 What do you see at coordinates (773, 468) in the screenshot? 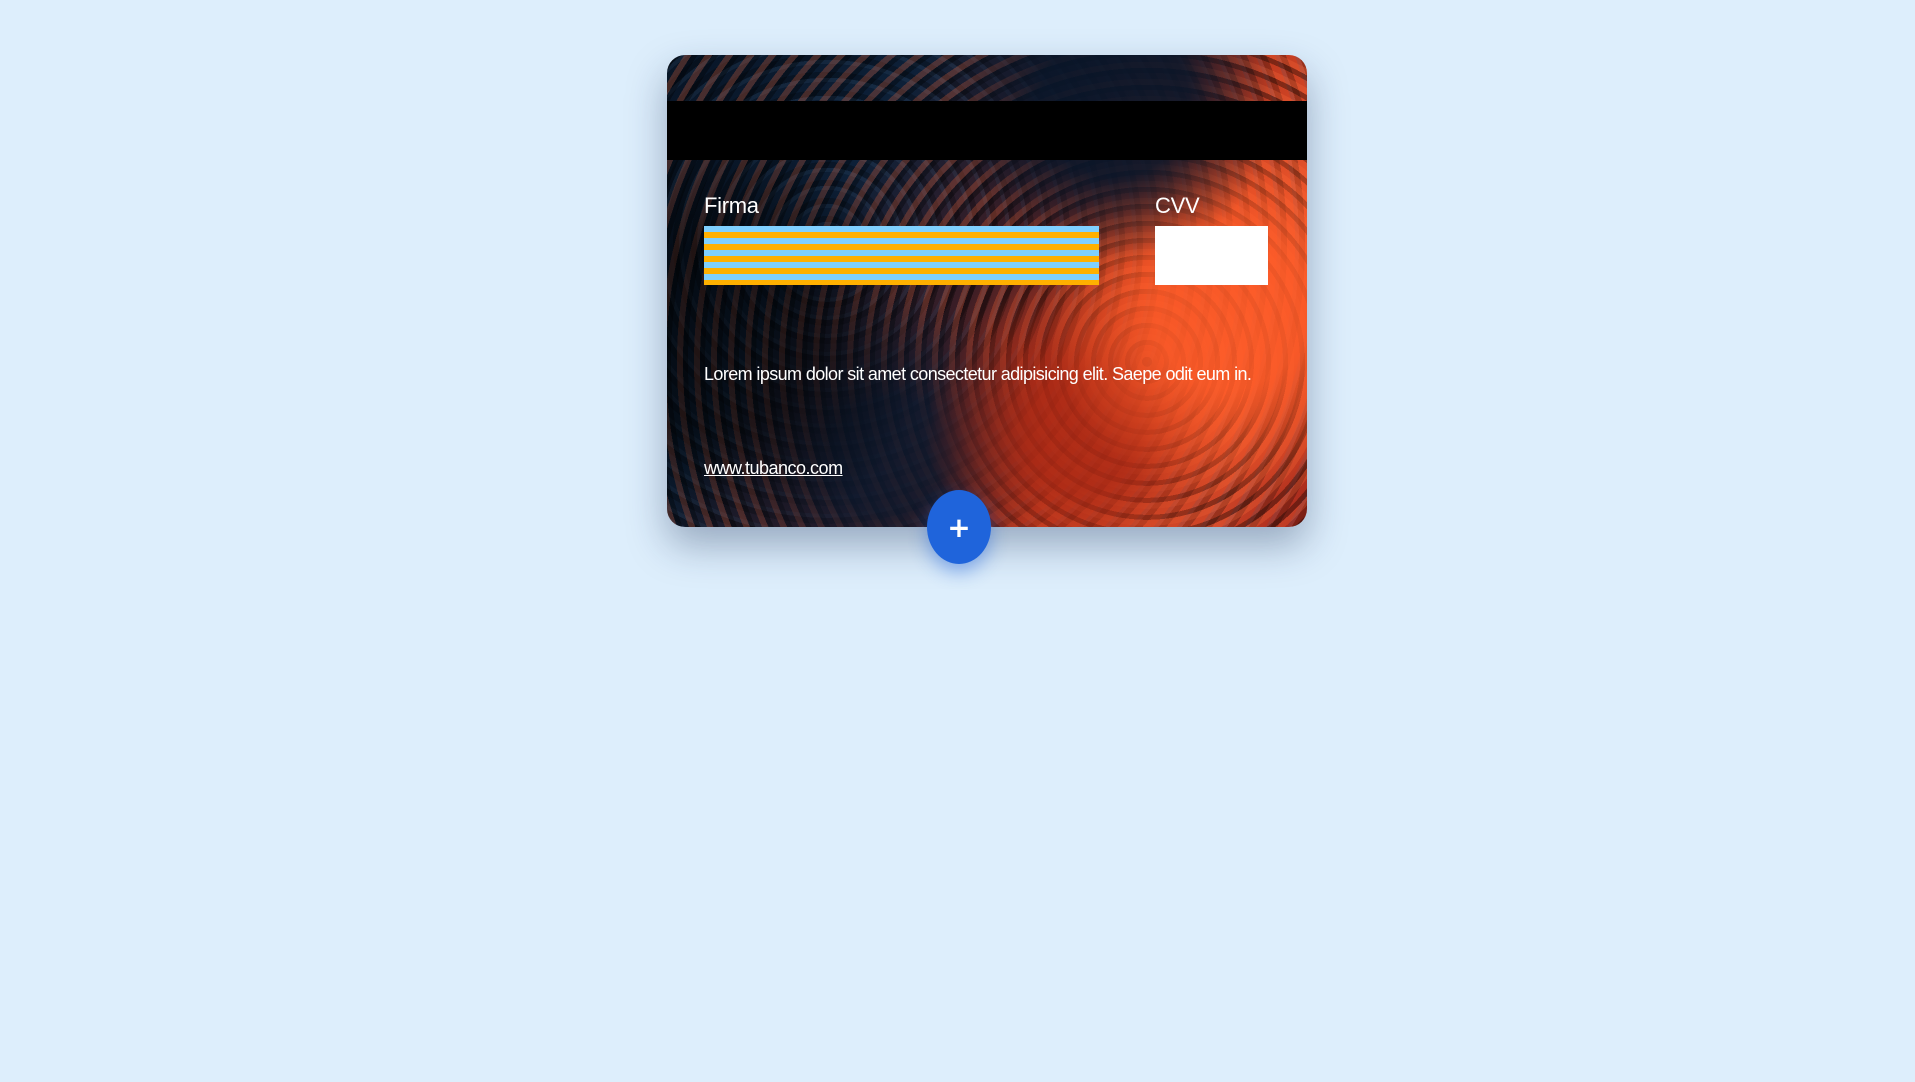
I see `bank-website-link: www.tubanco.com` at bounding box center [773, 468].